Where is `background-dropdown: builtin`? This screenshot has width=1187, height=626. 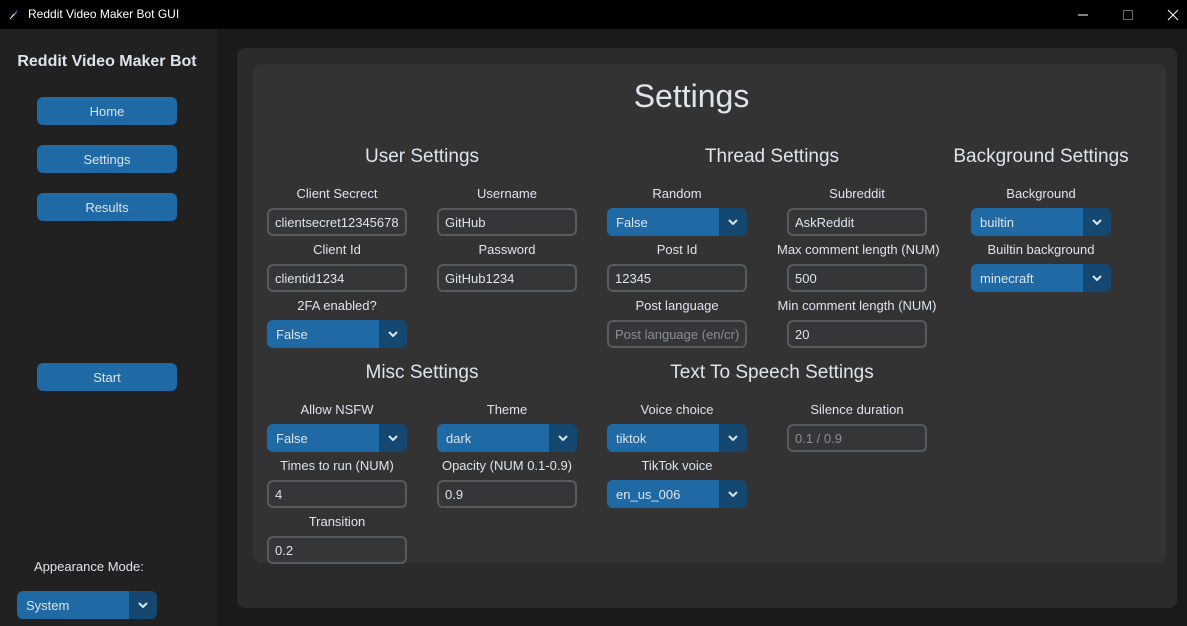
background-dropdown: builtin is located at coordinates (1041, 222).